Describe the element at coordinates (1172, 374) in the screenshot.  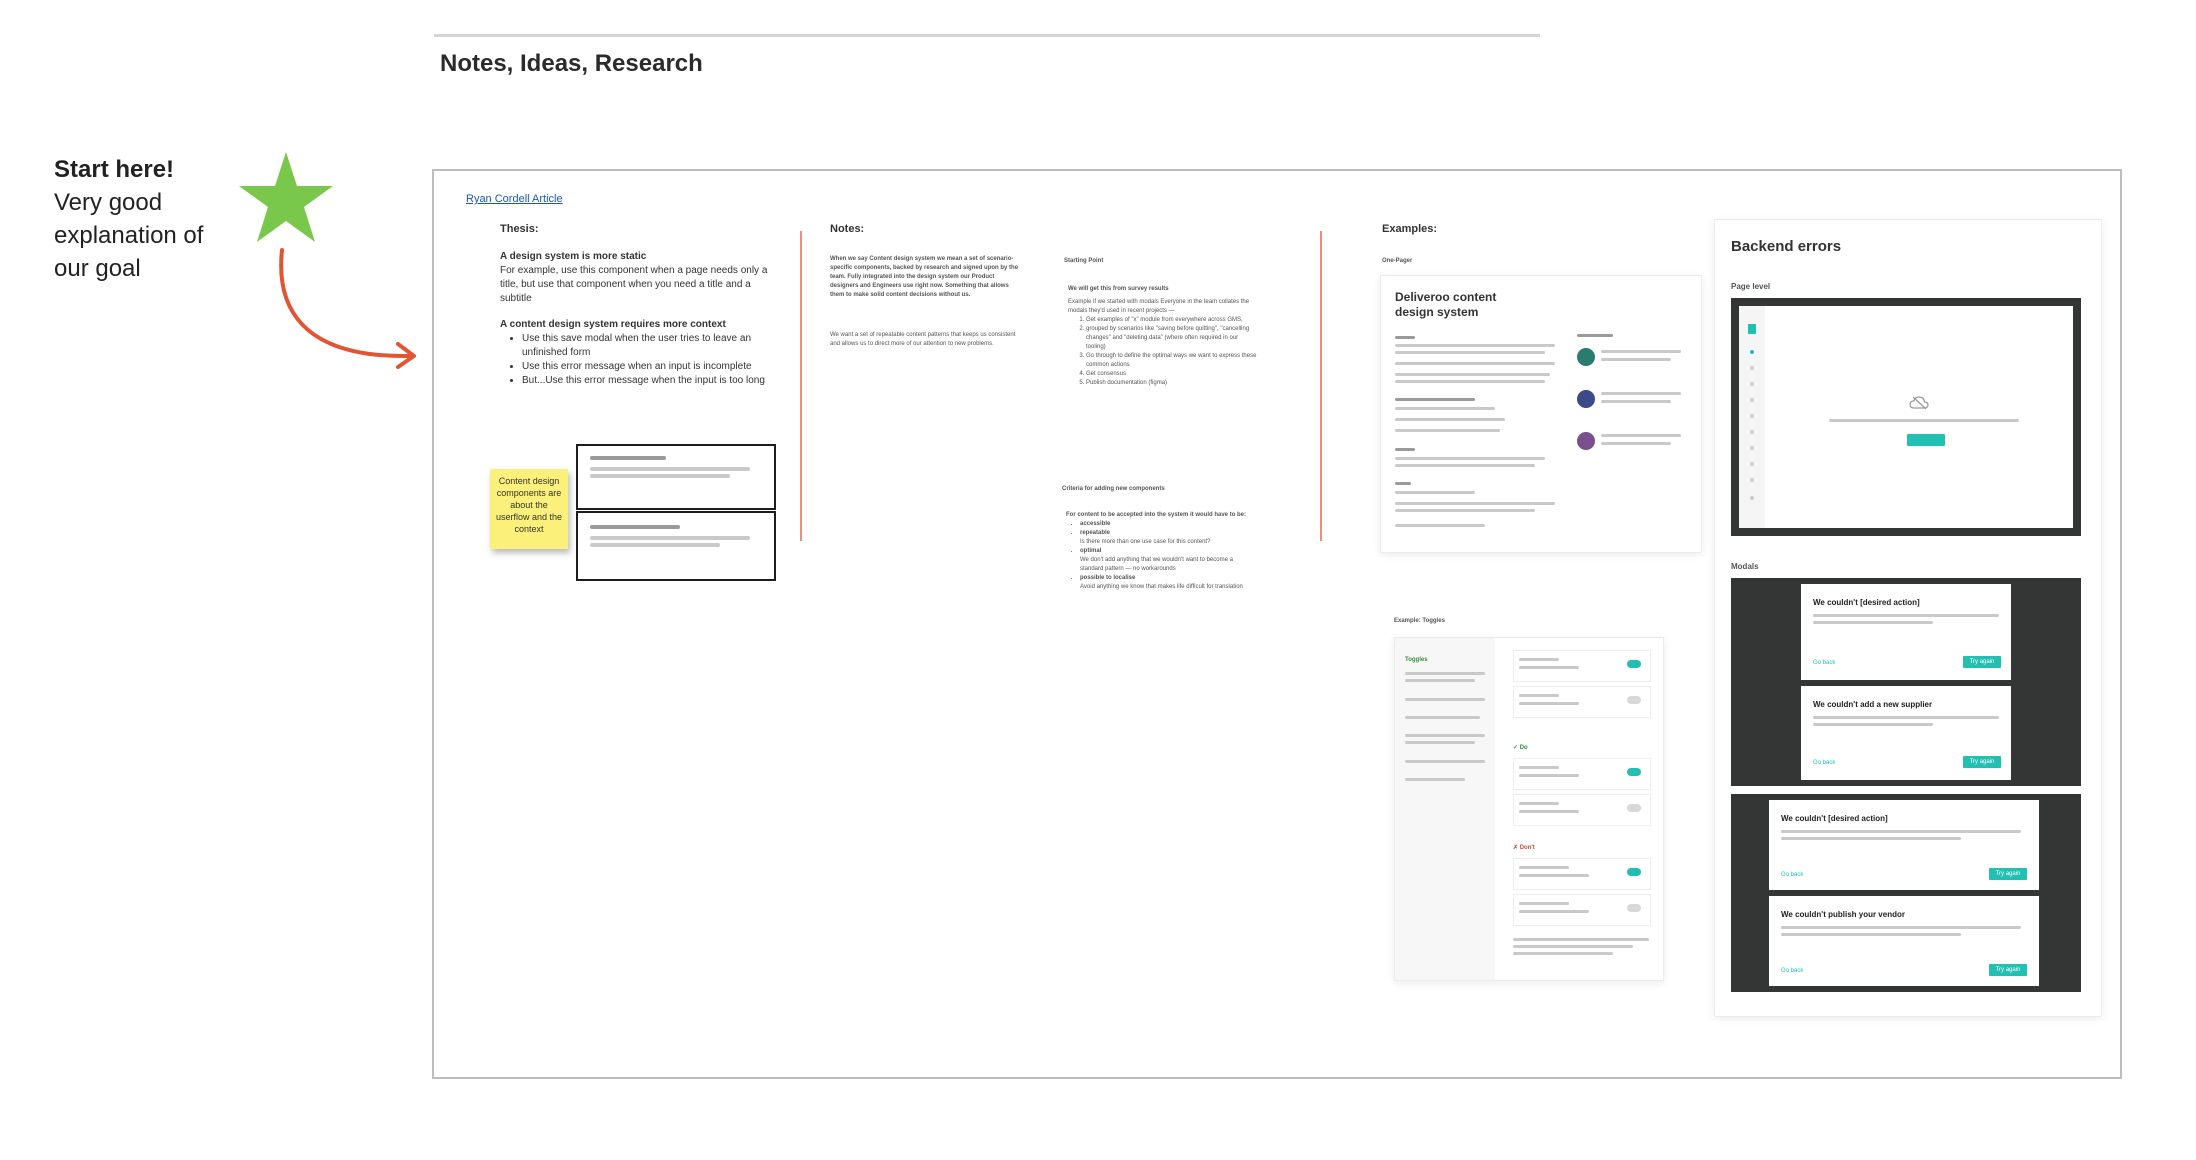
I see `step-item: Get consensus` at that location.